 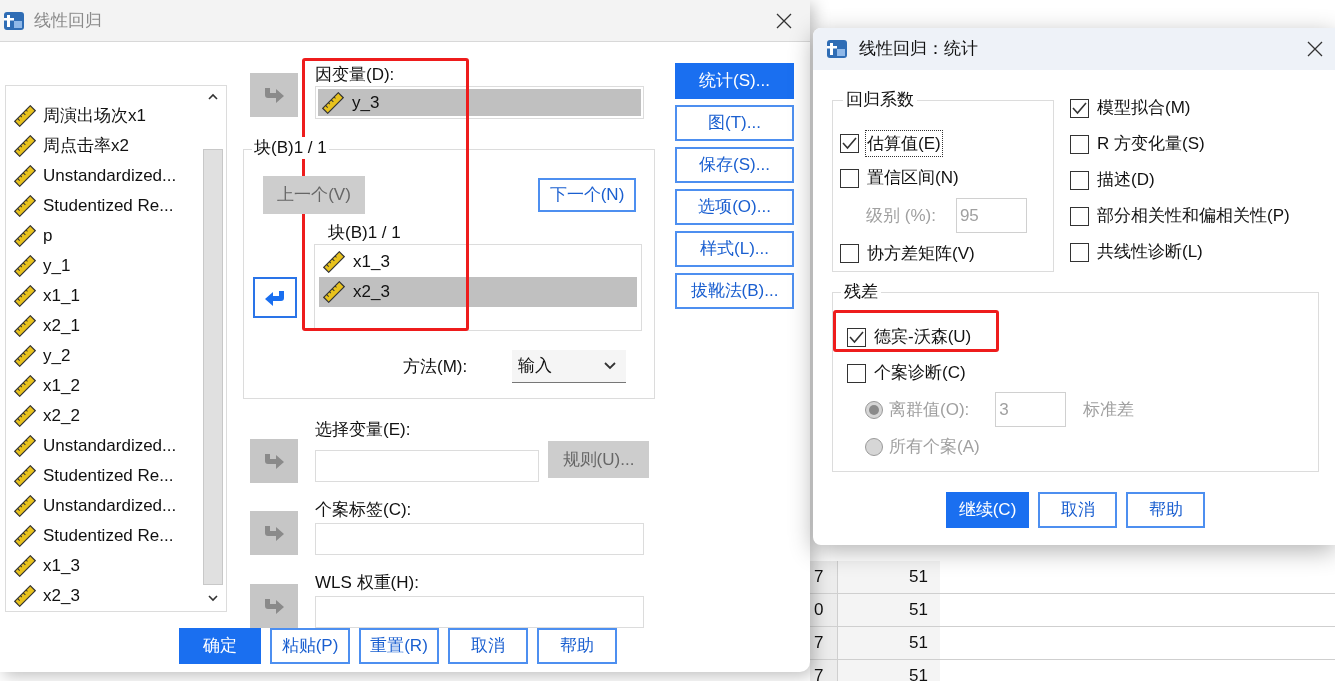 I want to click on variable-item: 周点击率x2, so click(x=108, y=146).